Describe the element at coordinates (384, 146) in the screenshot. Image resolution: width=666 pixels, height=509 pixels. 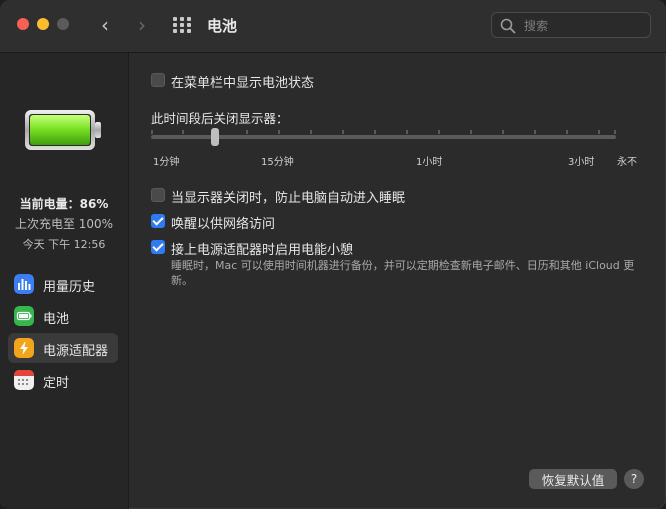
I see `display-off-slider` at that location.